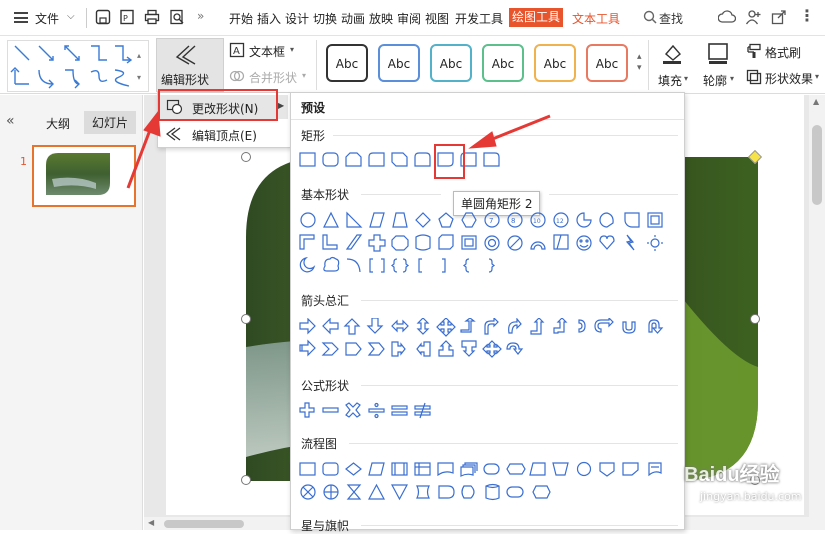 This screenshot has width=825, height=534. What do you see at coordinates (670, 80) in the screenshot?
I see `fill-button: 填充` at bounding box center [670, 80].